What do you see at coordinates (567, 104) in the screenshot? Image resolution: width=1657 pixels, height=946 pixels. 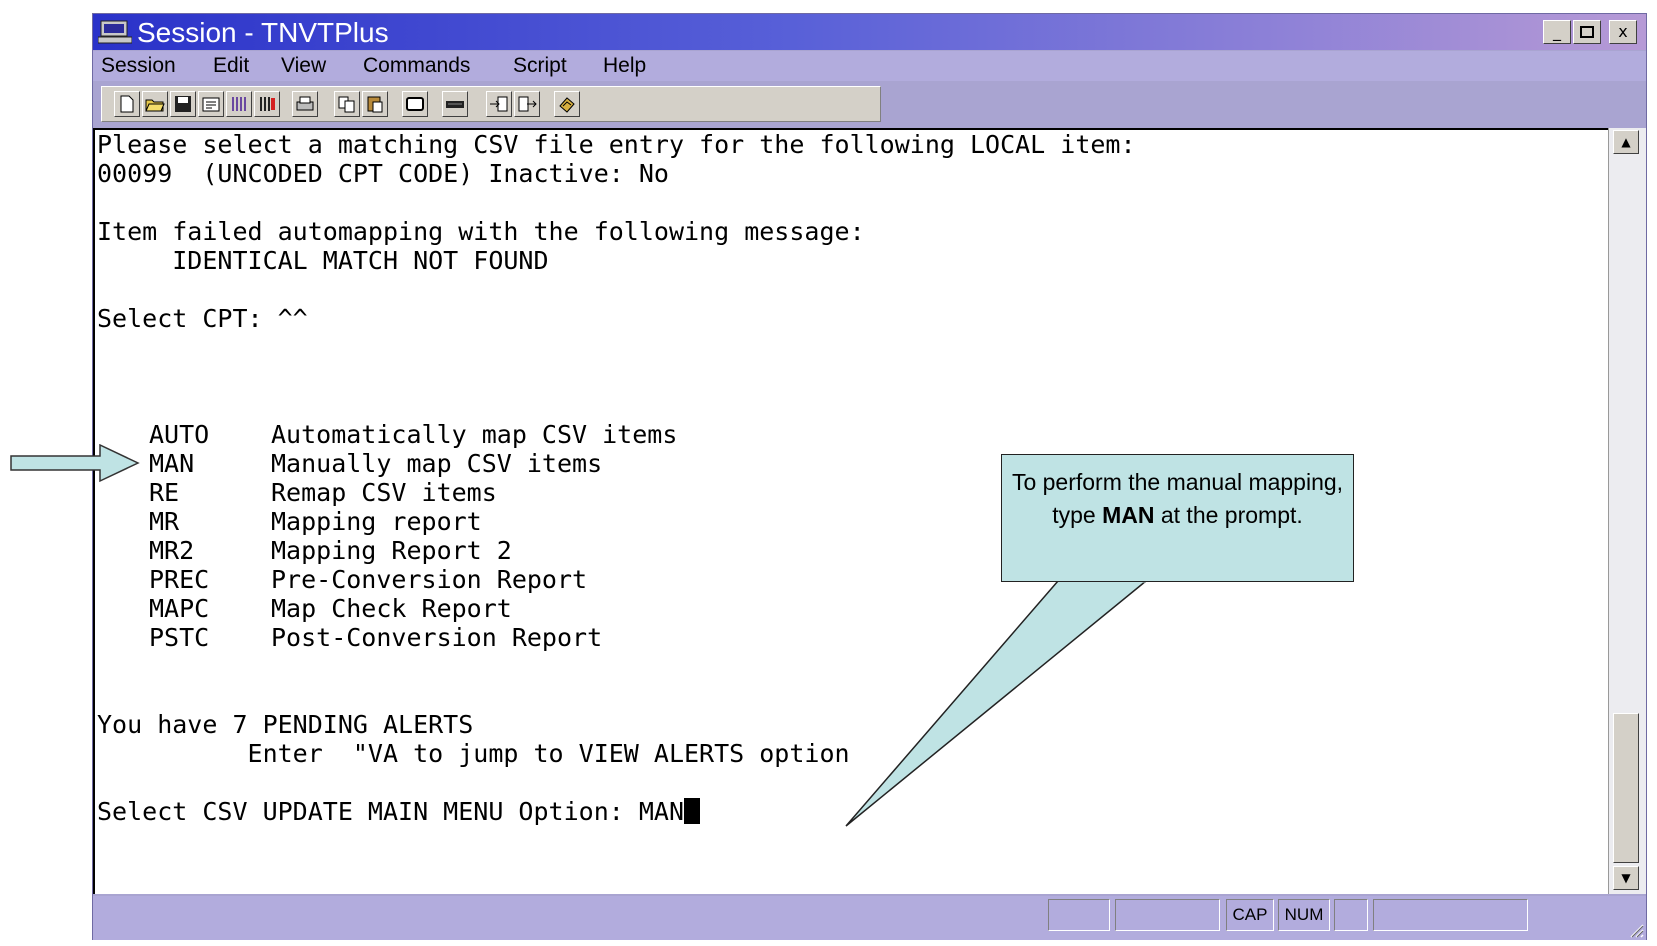 I see `macro-icon` at bounding box center [567, 104].